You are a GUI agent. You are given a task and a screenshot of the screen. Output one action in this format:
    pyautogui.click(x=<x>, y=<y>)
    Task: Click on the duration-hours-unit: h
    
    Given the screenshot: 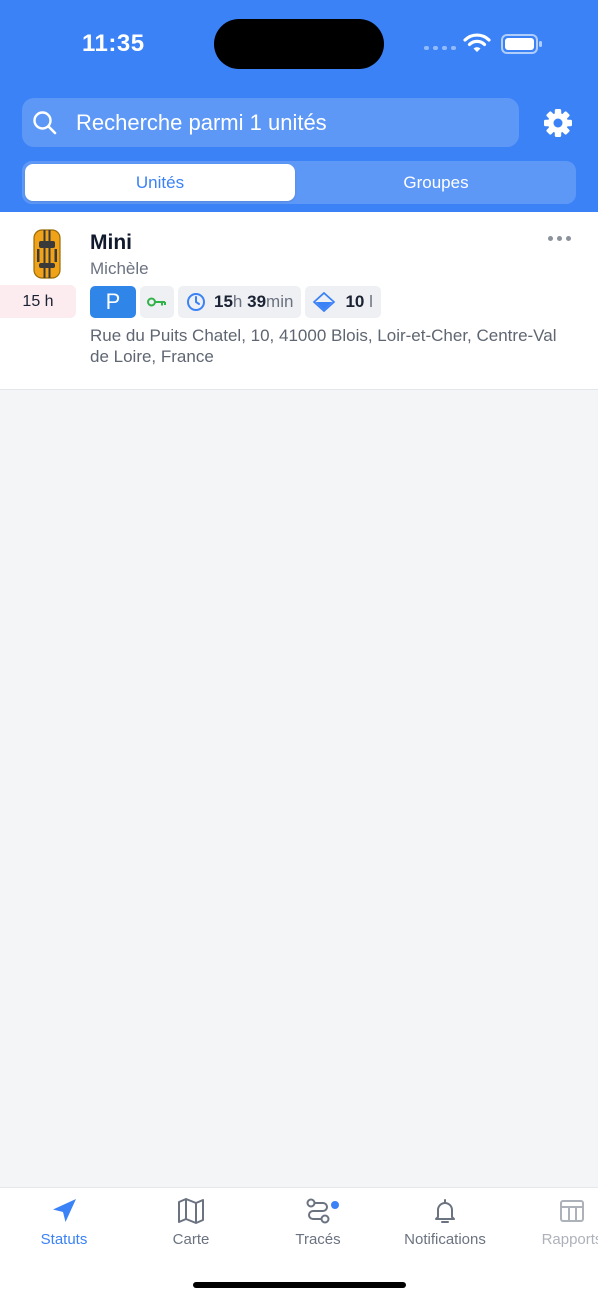 What is the action you would take?
    pyautogui.click(x=237, y=301)
    